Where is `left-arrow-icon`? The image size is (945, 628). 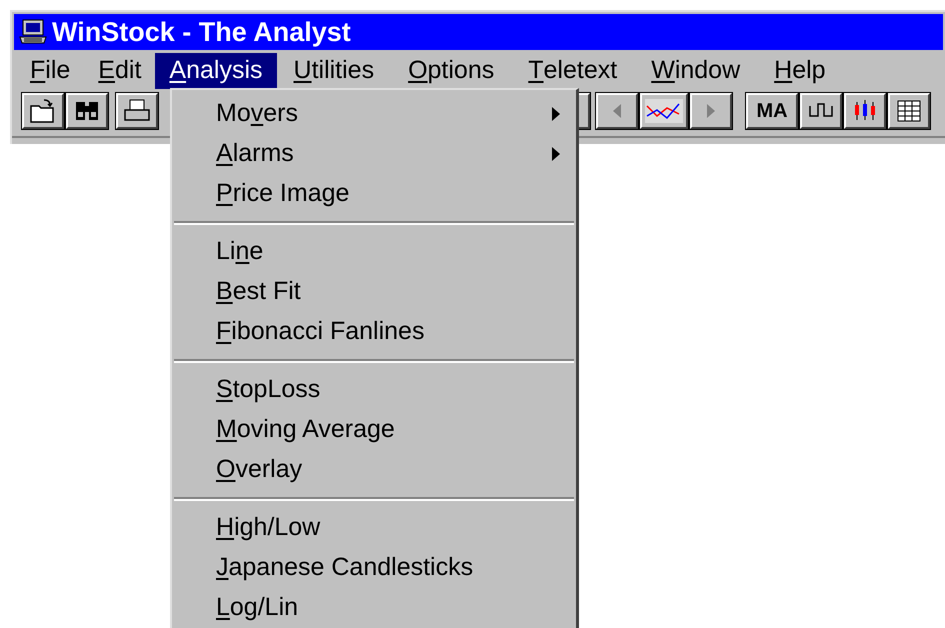
left-arrow-icon is located at coordinates (617, 111).